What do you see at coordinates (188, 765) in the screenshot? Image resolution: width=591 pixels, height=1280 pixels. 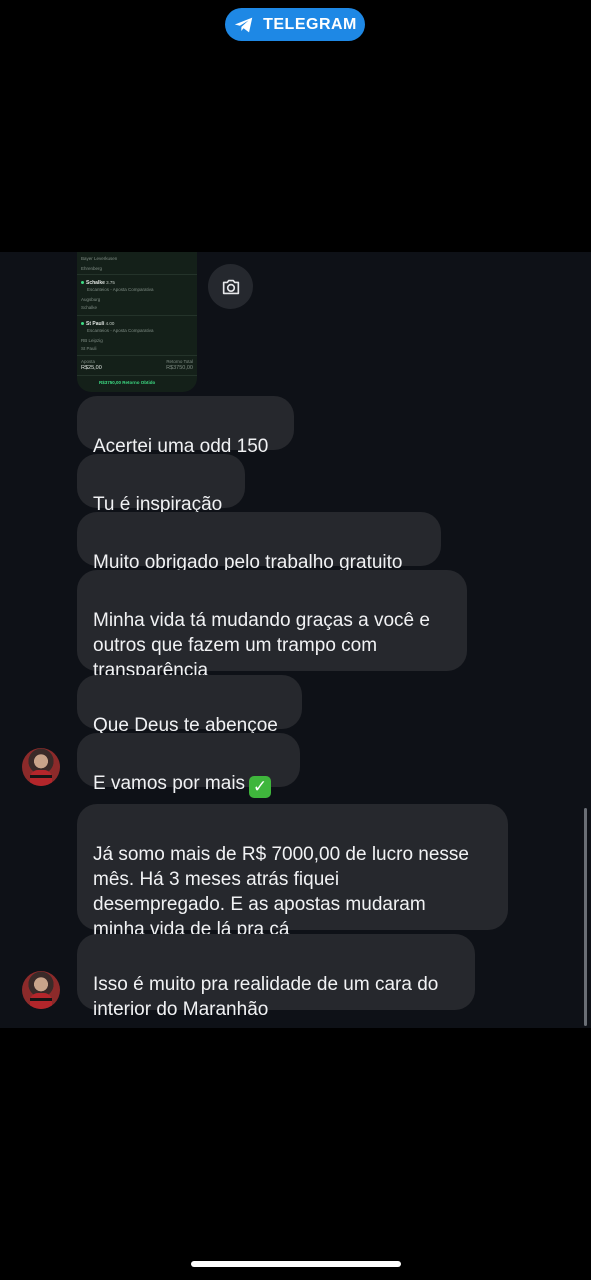 I see `message-bubble: E vamos por mais ✓` at bounding box center [188, 765].